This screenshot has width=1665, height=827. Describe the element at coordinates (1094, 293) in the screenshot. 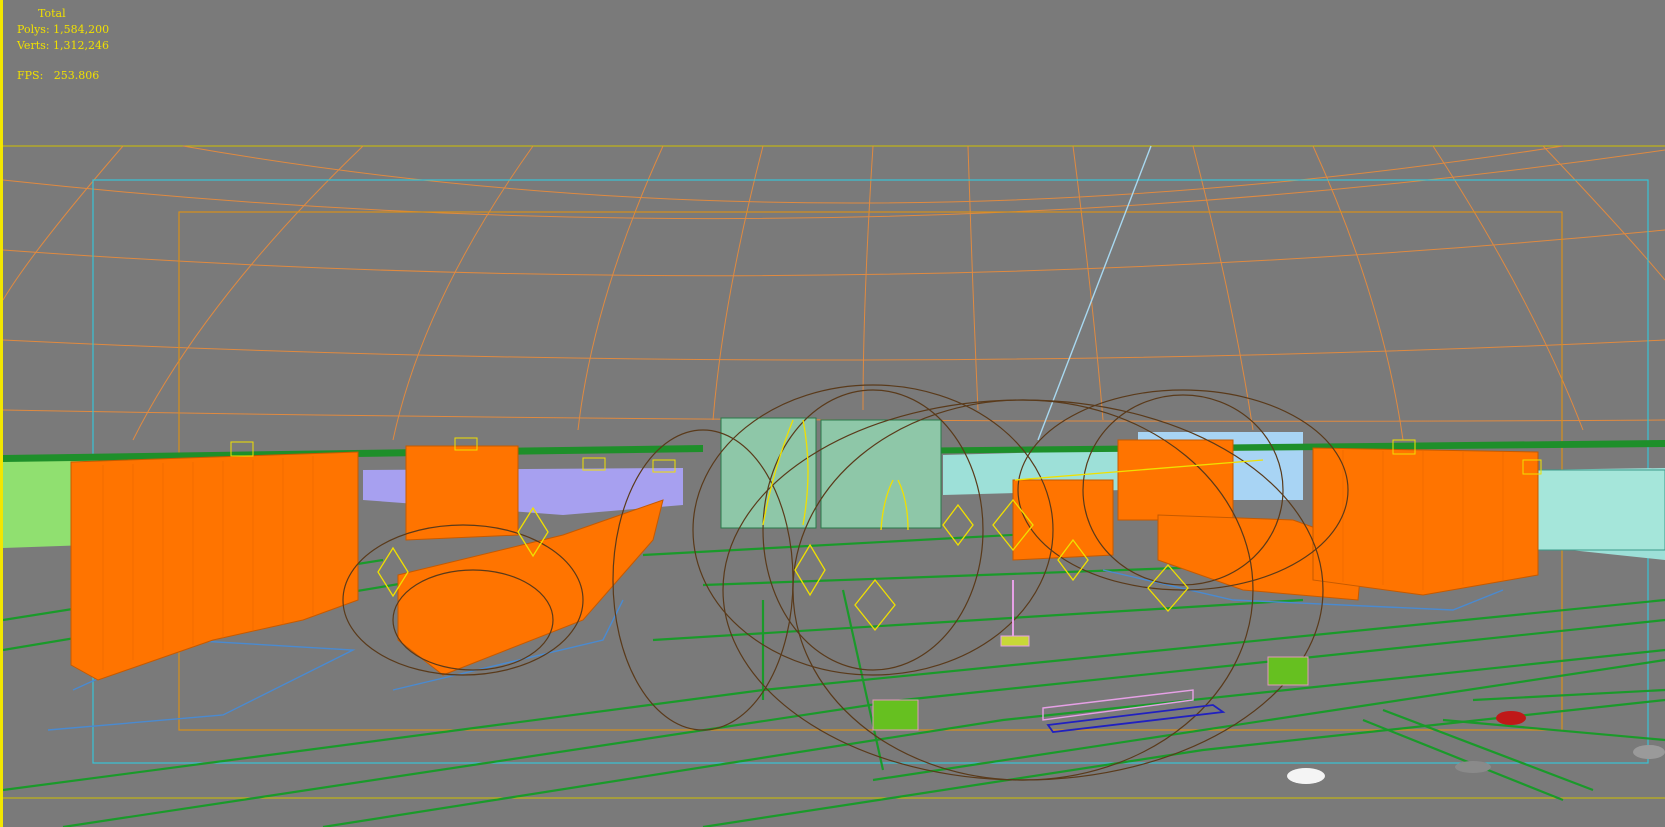

I see `light-direction-line` at that location.